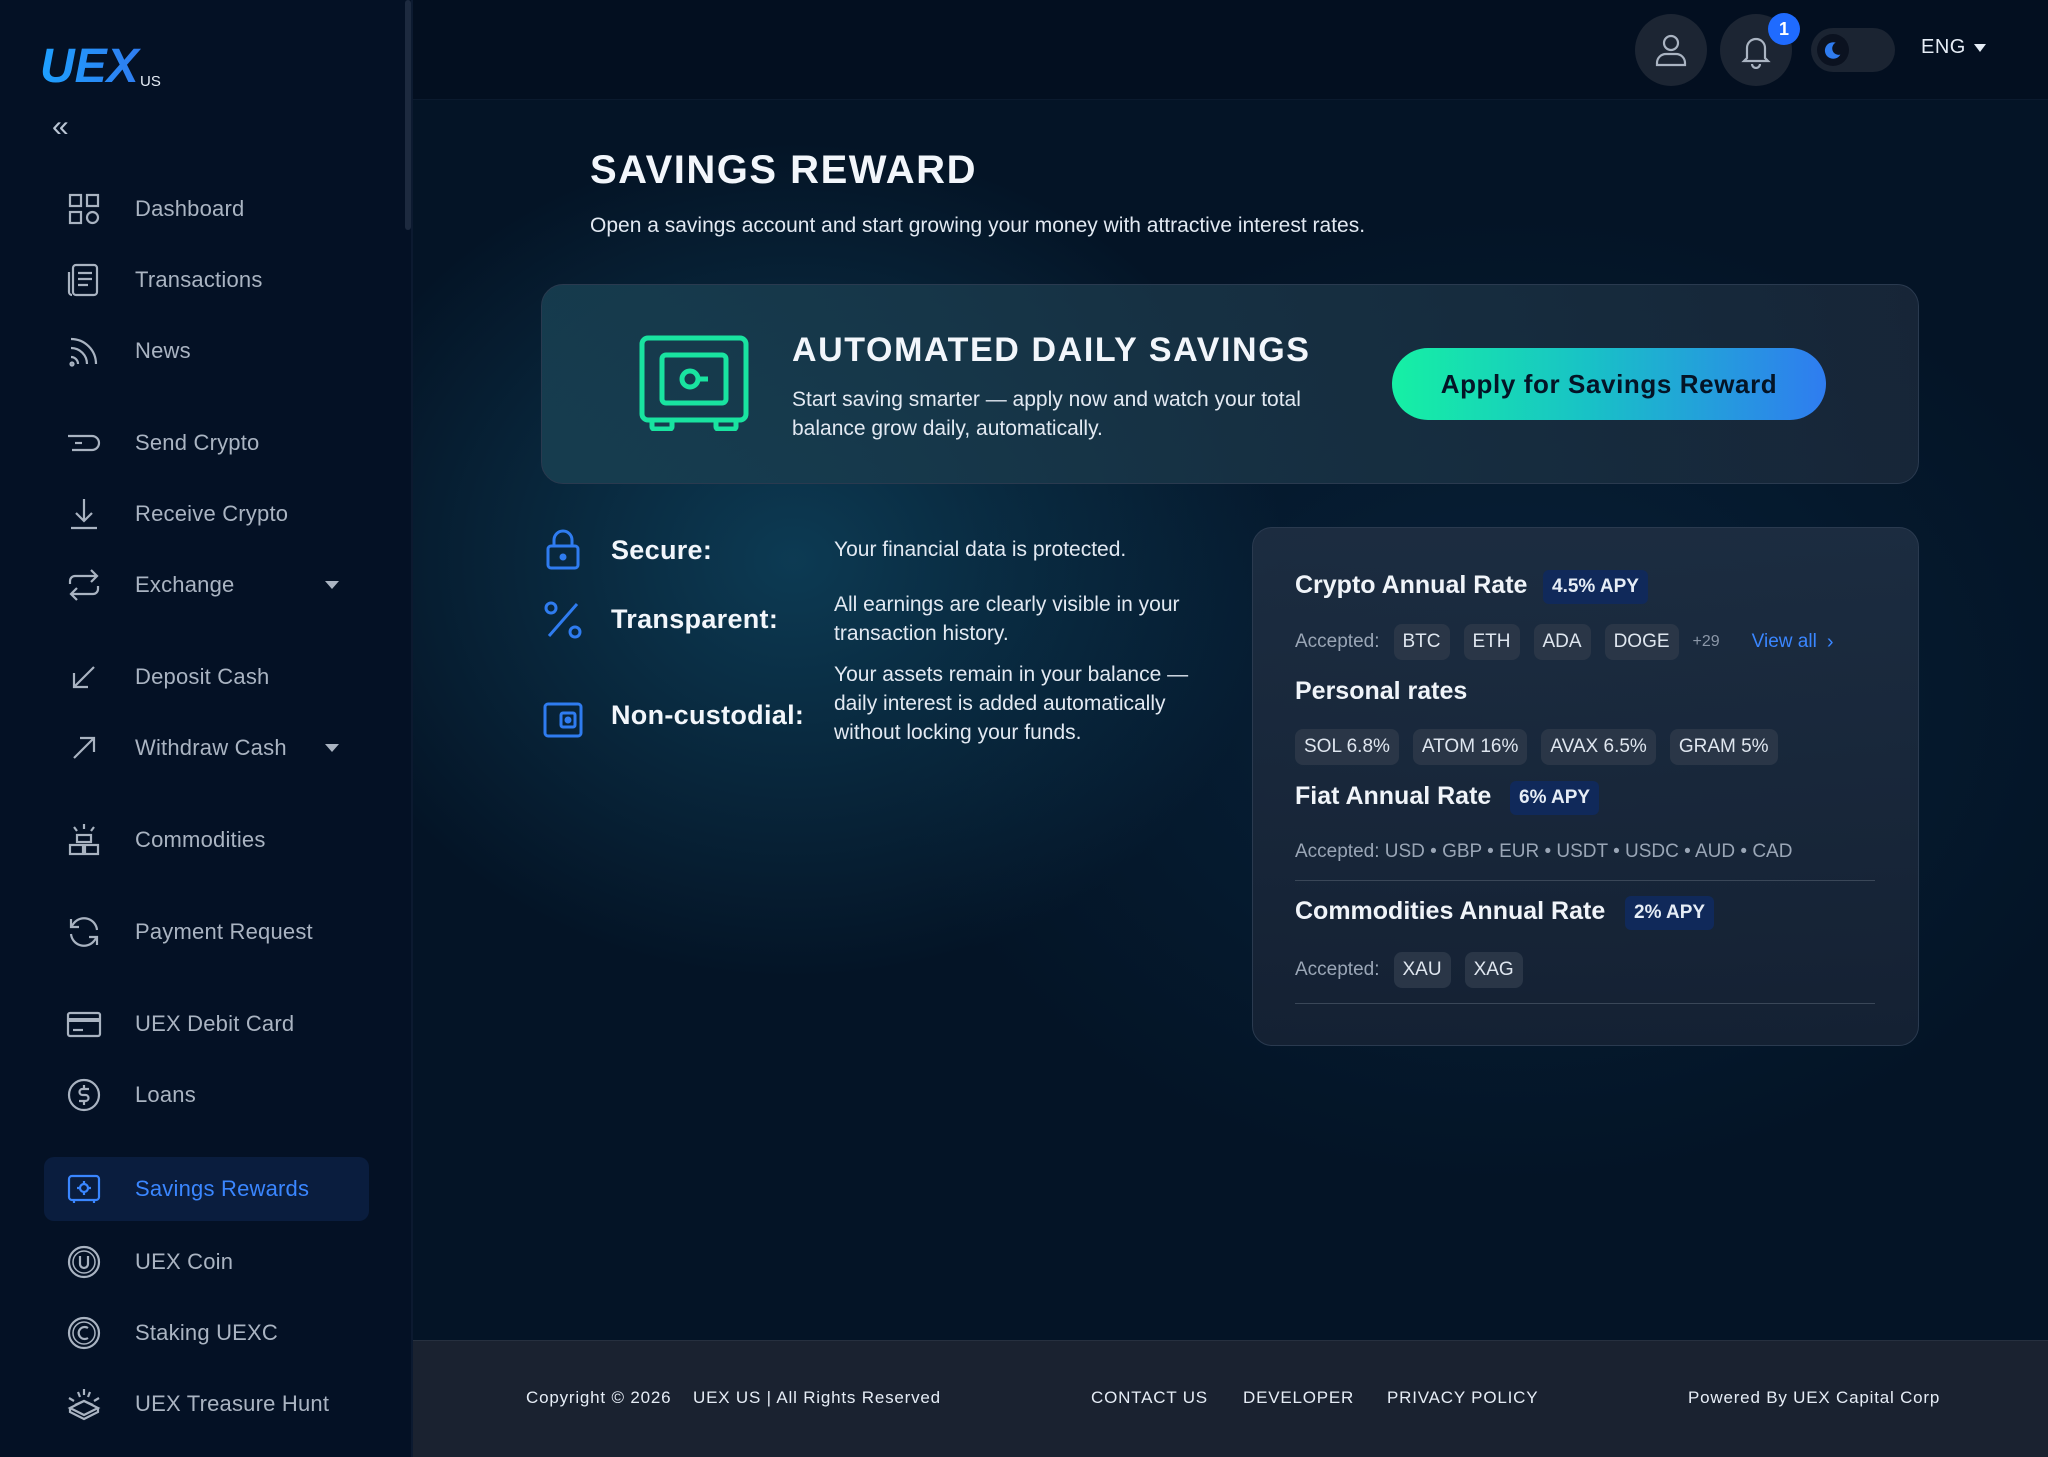 The height and width of the screenshot is (1457, 2048). What do you see at coordinates (1149, 1398) in the screenshot?
I see `contact-us-link: CONTACT US` at bounding box center [1149, 1398].